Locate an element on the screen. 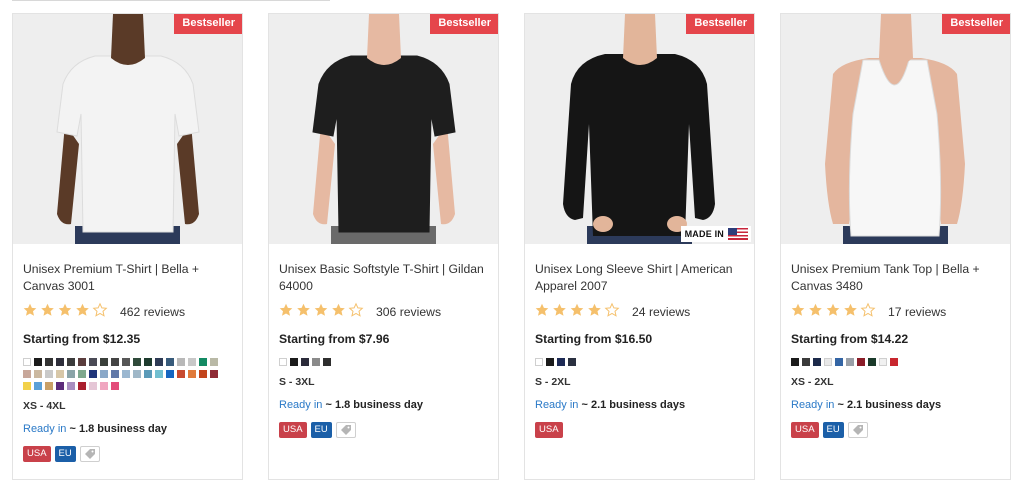  fulfillment-time: Ready in ~ 2.1 business days is located at coordinates (895, 405).